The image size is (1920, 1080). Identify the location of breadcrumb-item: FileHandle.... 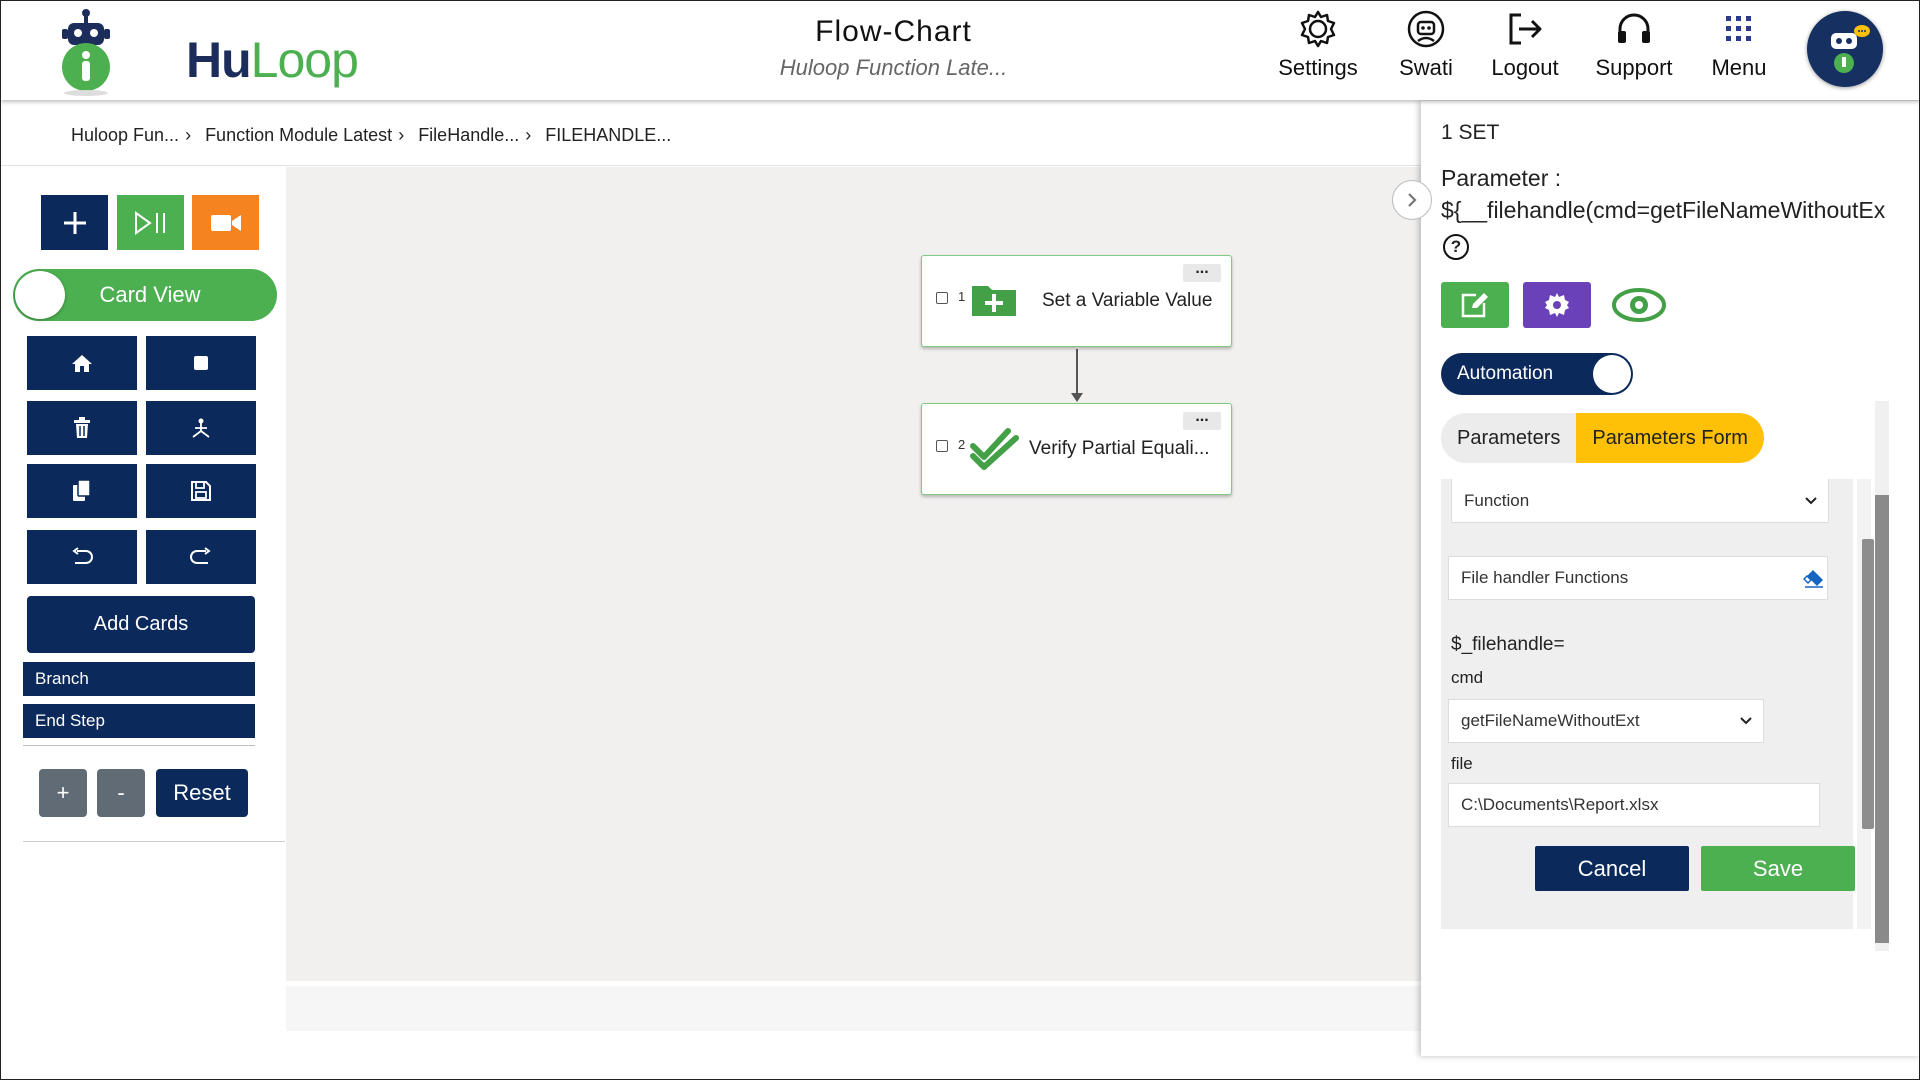
(468, 135).